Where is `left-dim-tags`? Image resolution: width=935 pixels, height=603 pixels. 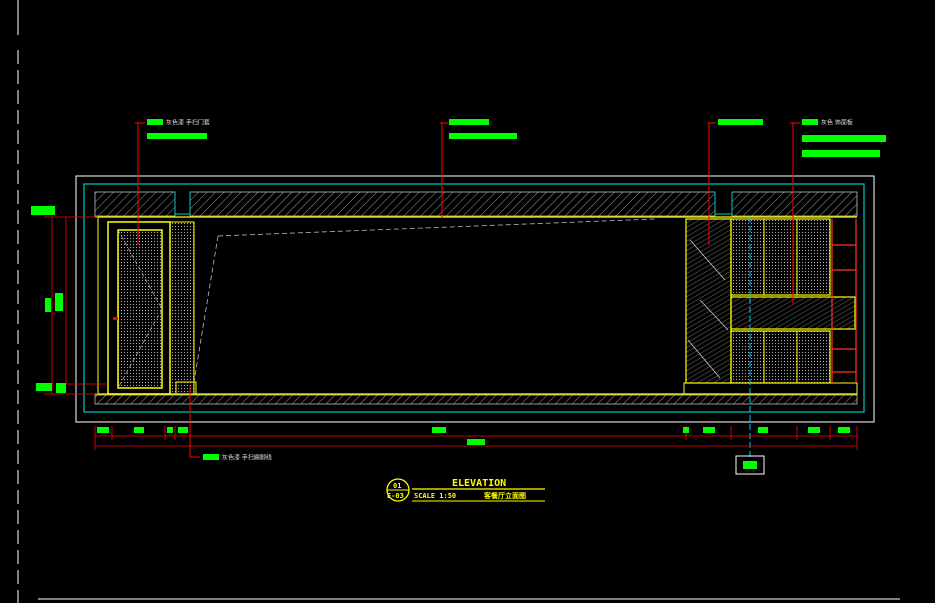 left-dim-tags is located at coordinates (48, 299).